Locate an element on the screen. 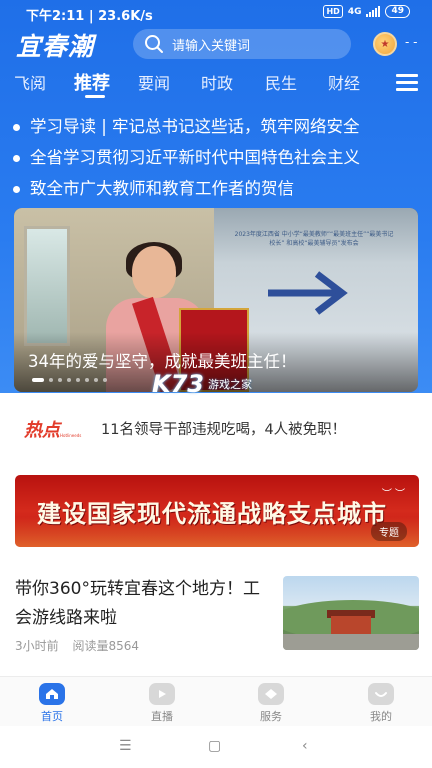 The image size is (432, 768). hot-logo: 热点 is located at coordinates (42, 430).